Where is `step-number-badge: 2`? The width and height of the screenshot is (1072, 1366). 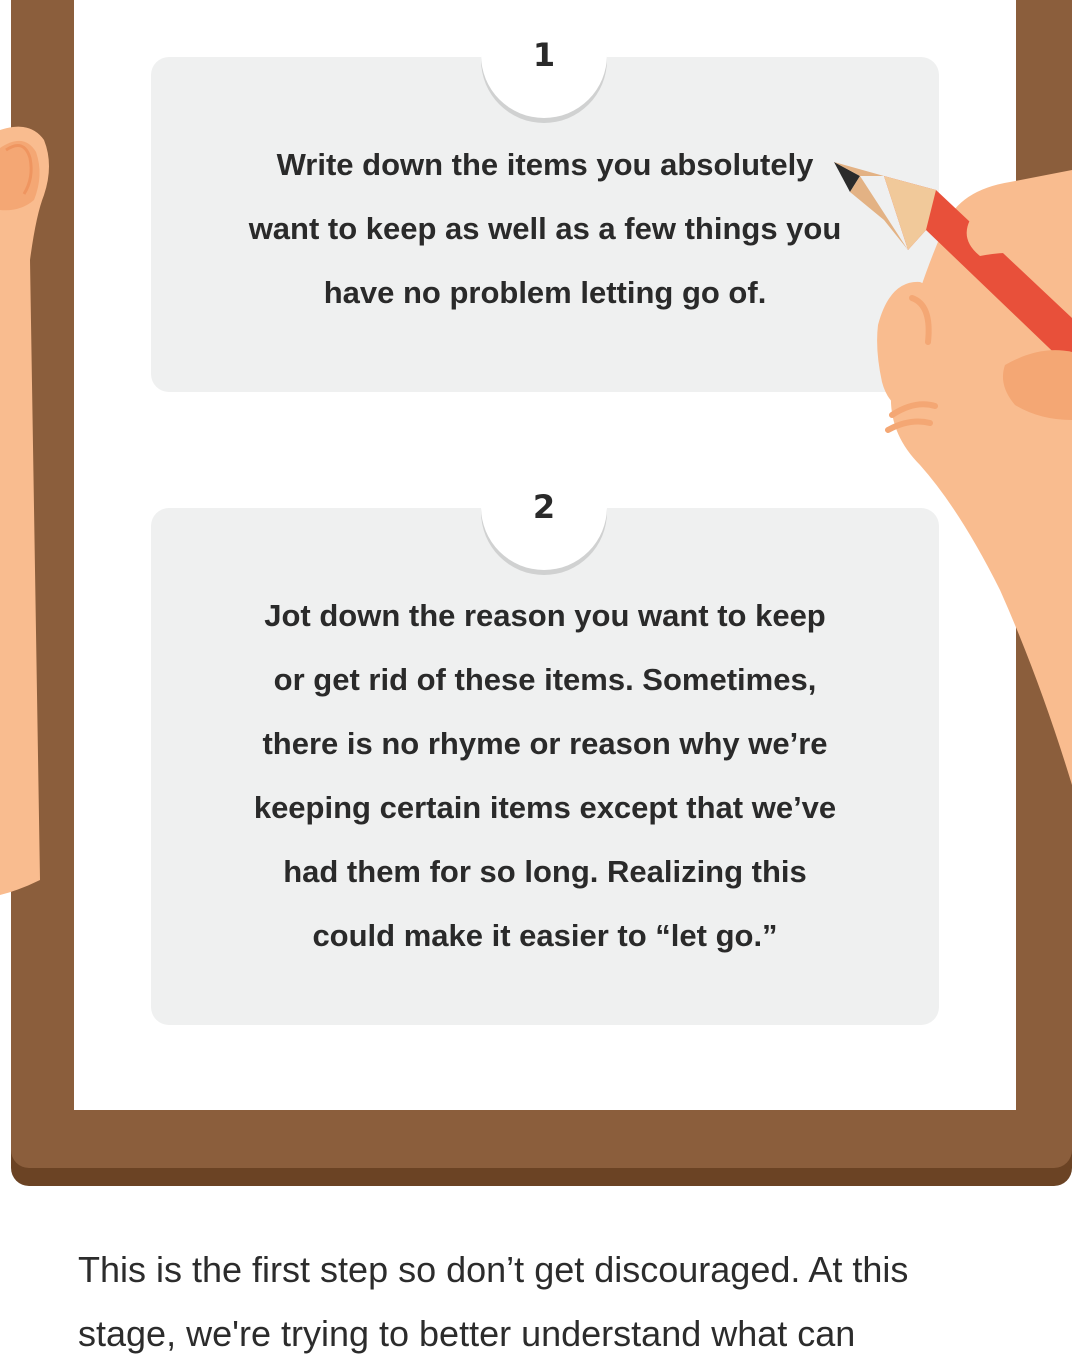
step-number-badge: 2 is located at coordinates (544, 507).